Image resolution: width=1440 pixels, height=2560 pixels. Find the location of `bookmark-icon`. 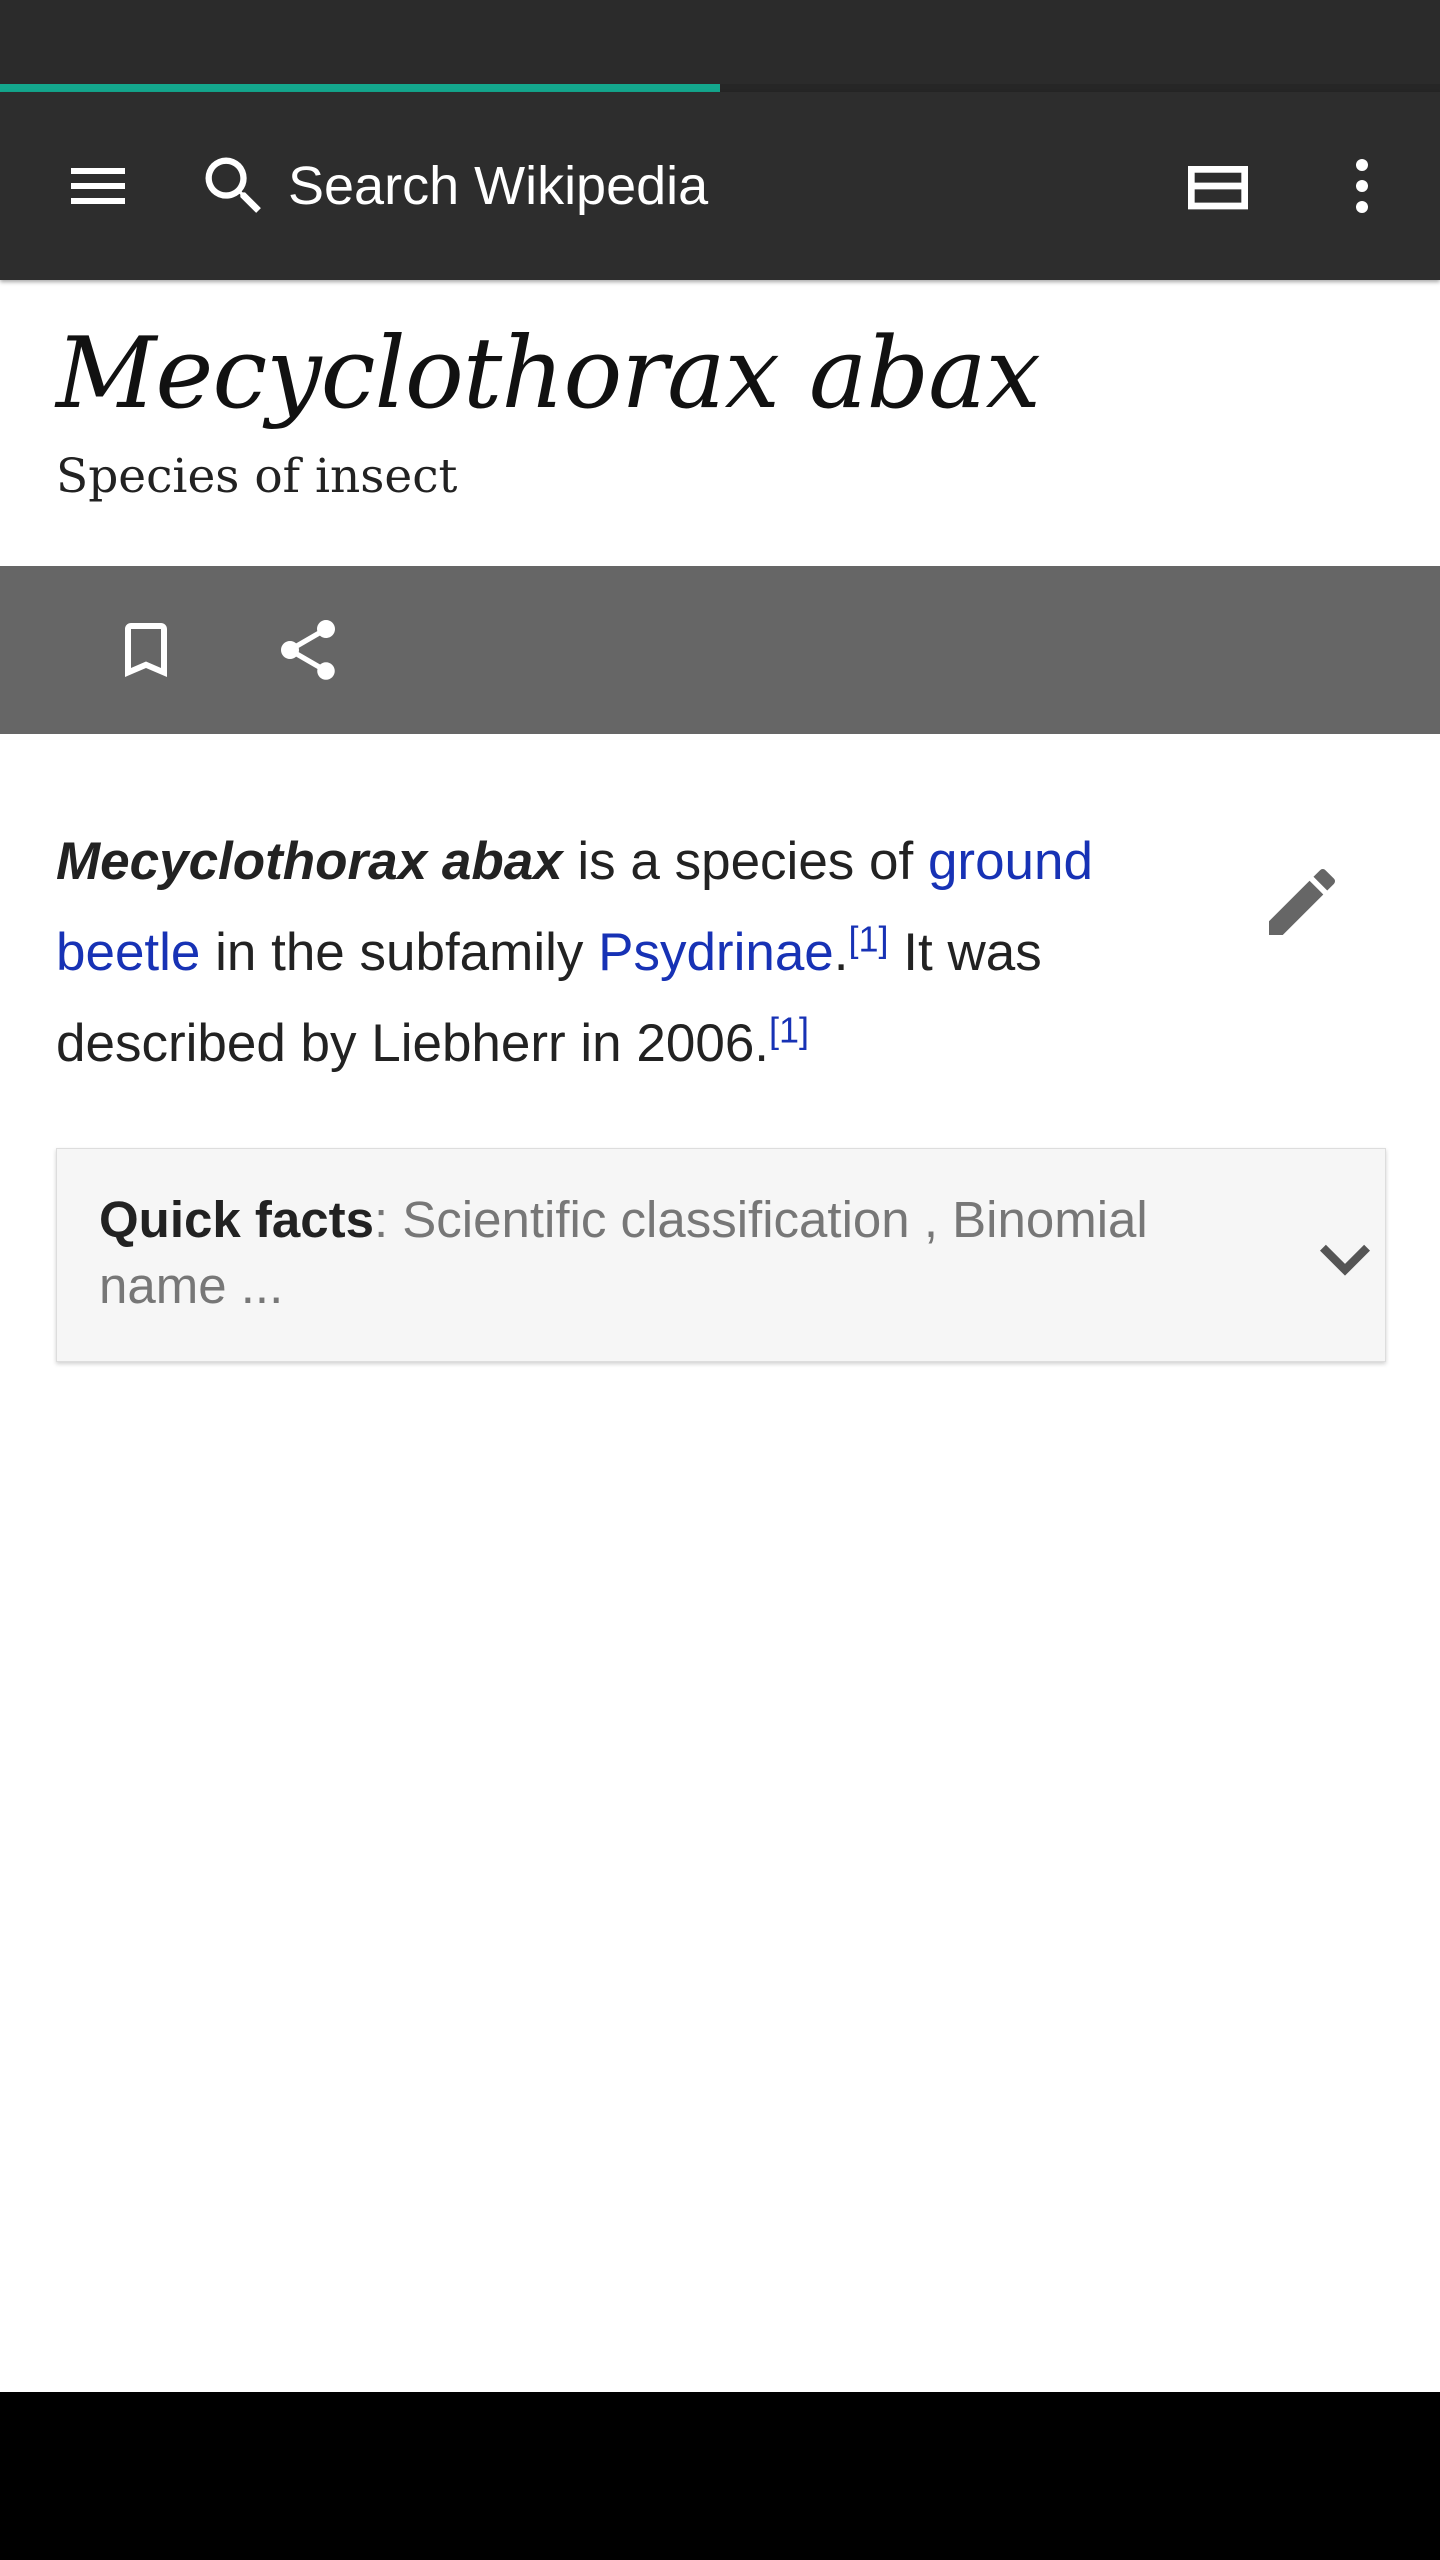

bookmark-icon is located at coordinates (146, 650).